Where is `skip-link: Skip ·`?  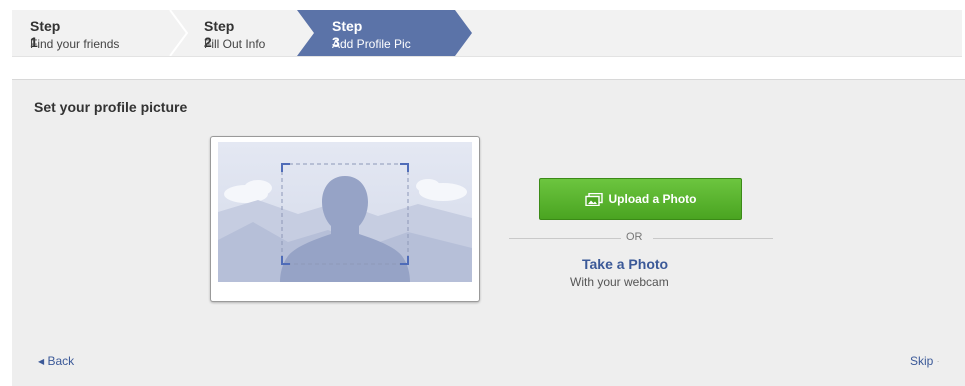
skip-link: Skip · is located at coordinates (924, 361).